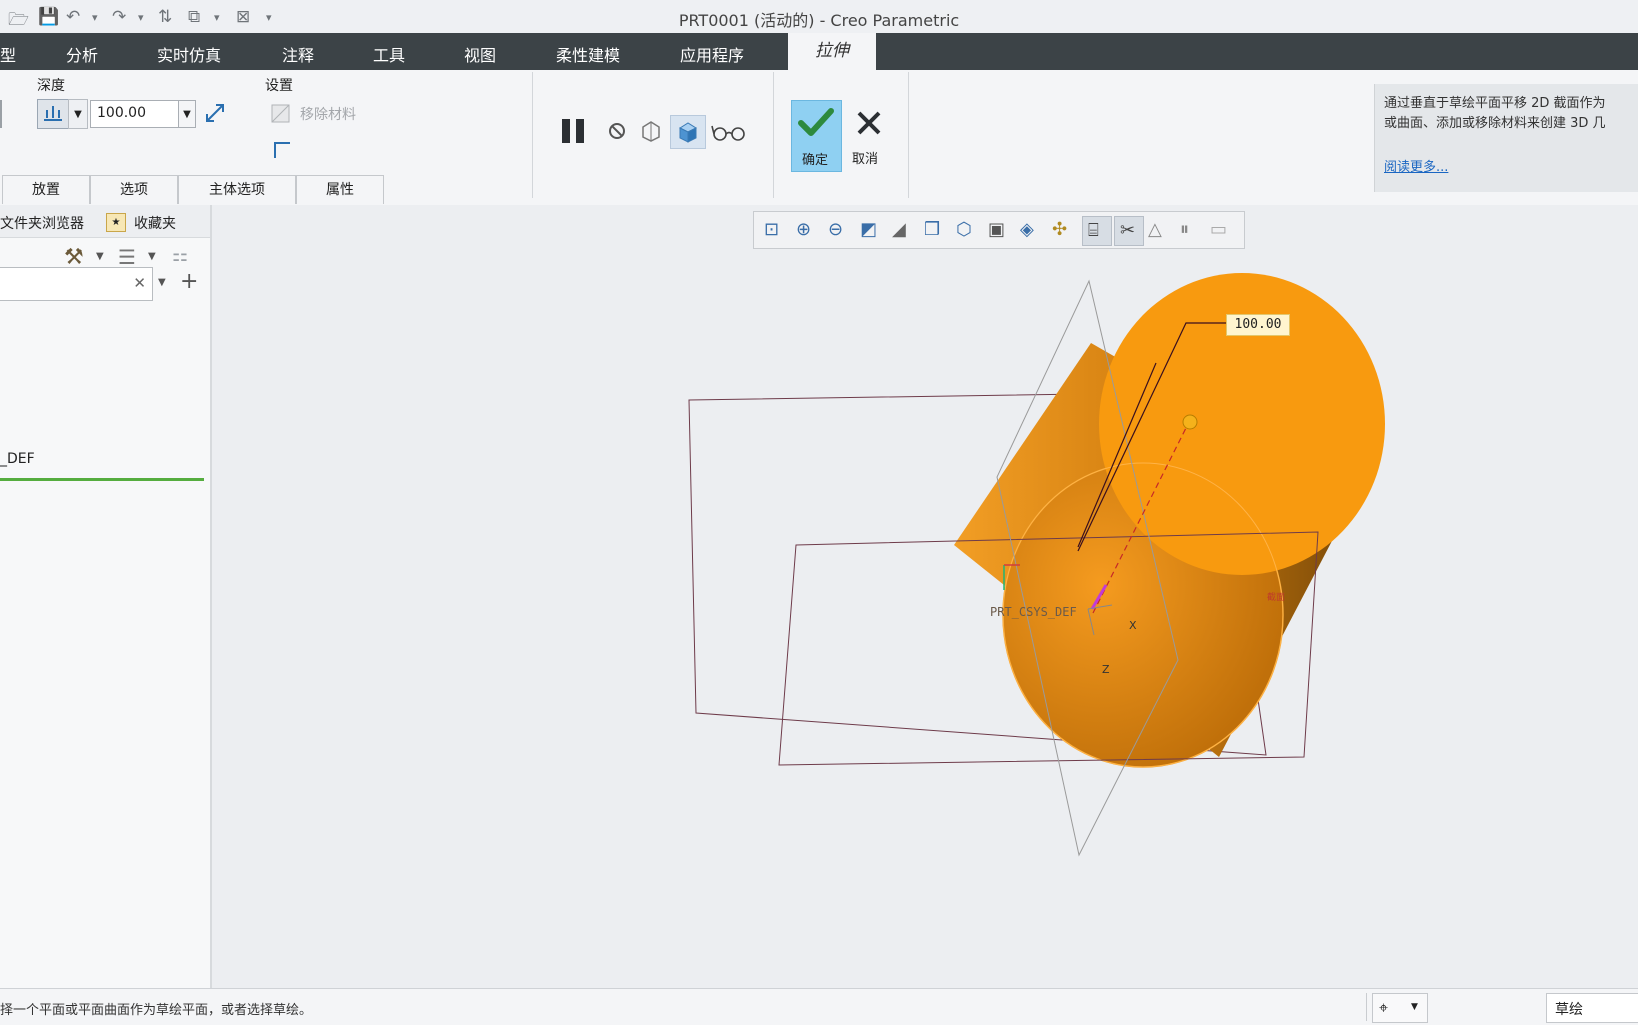 This screenshot has height=1025, width=1638. I want to click on depth-value-dropdown: ▼, so click(187, 114).